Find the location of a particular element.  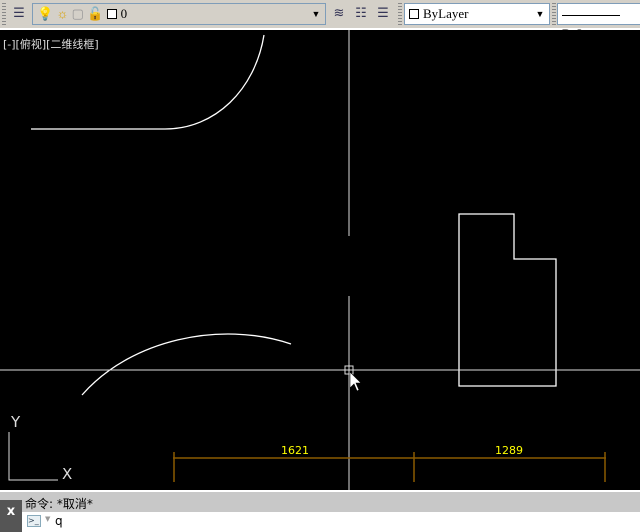

bulb-icon: 💡 is located at coordinates (45, 13).